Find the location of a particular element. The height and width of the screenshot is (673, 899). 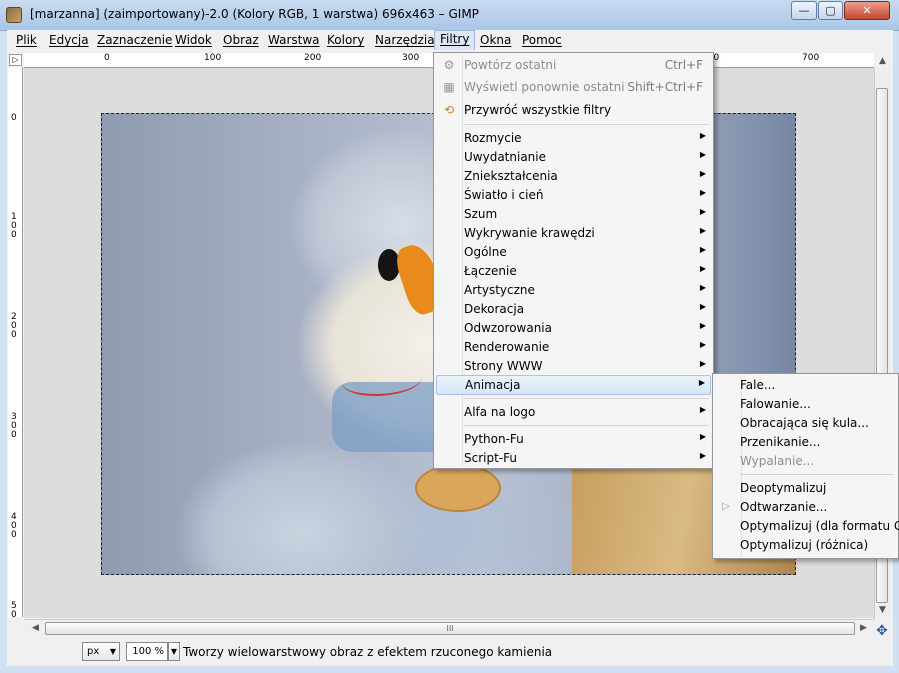

scroll-left-arrow-icon: ◀ is located at coordinates (35, 628).